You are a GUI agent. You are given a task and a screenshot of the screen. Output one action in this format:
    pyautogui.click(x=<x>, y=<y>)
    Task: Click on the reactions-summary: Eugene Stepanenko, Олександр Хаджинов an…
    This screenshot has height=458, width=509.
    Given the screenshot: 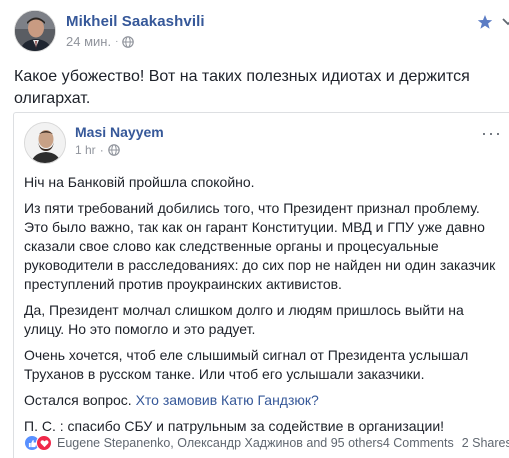 What is the action you would take?
    pyautogui.click(x=203, y=443)
    